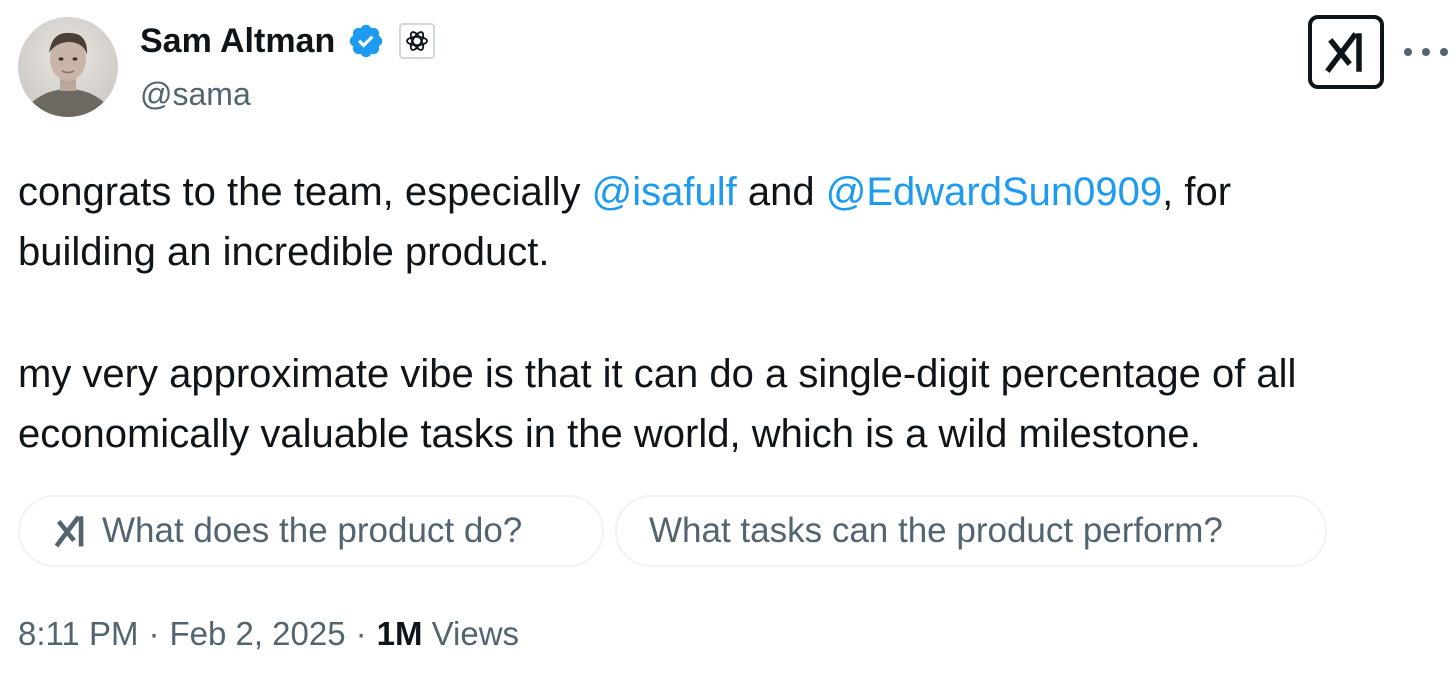 The height and width of the screenshot is (680, 1456). I want to click on views-label: Views, so click(475, 633).